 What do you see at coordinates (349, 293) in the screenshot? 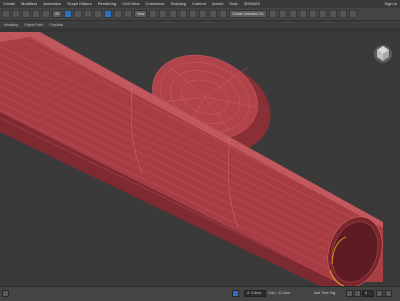
I see `go-to-start-icon` at bounding box center [349, 293].